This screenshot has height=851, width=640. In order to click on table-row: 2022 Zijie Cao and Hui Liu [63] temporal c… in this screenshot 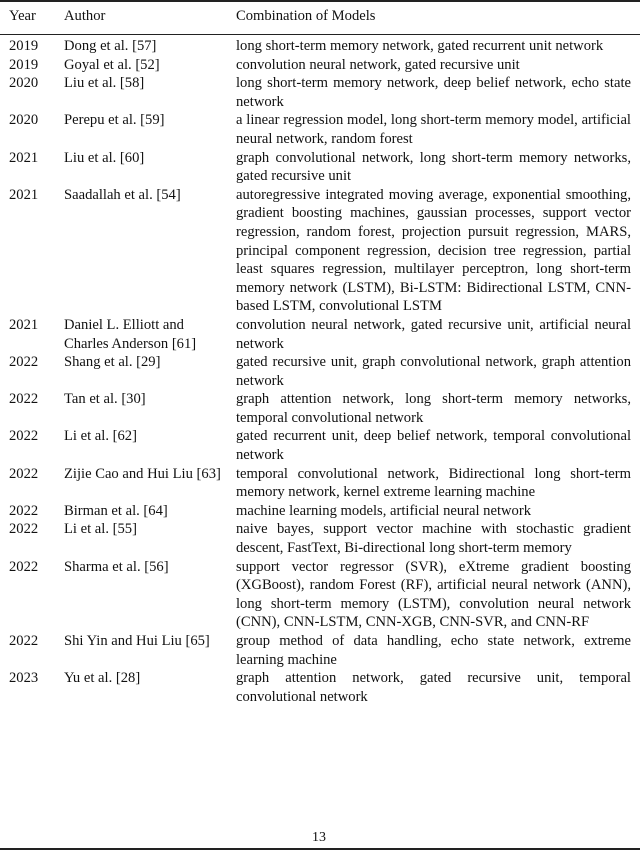, I will do `click(320, 483)`.